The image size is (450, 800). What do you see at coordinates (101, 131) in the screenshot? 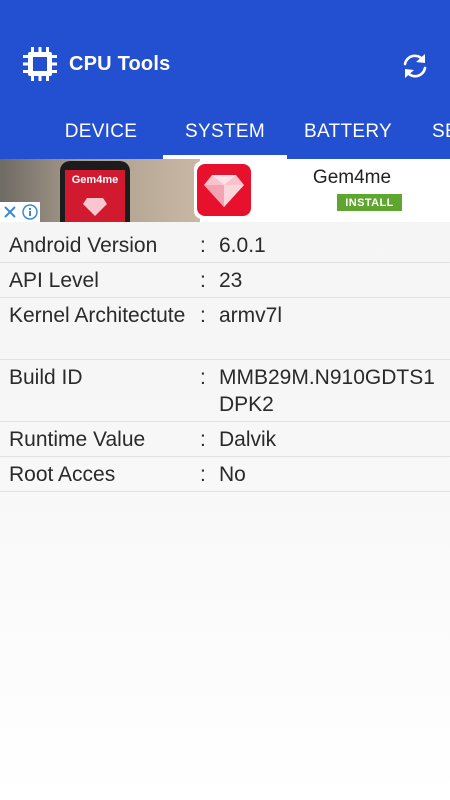
I see `tab-device: DEVICE` at bounding box center [101, 131].